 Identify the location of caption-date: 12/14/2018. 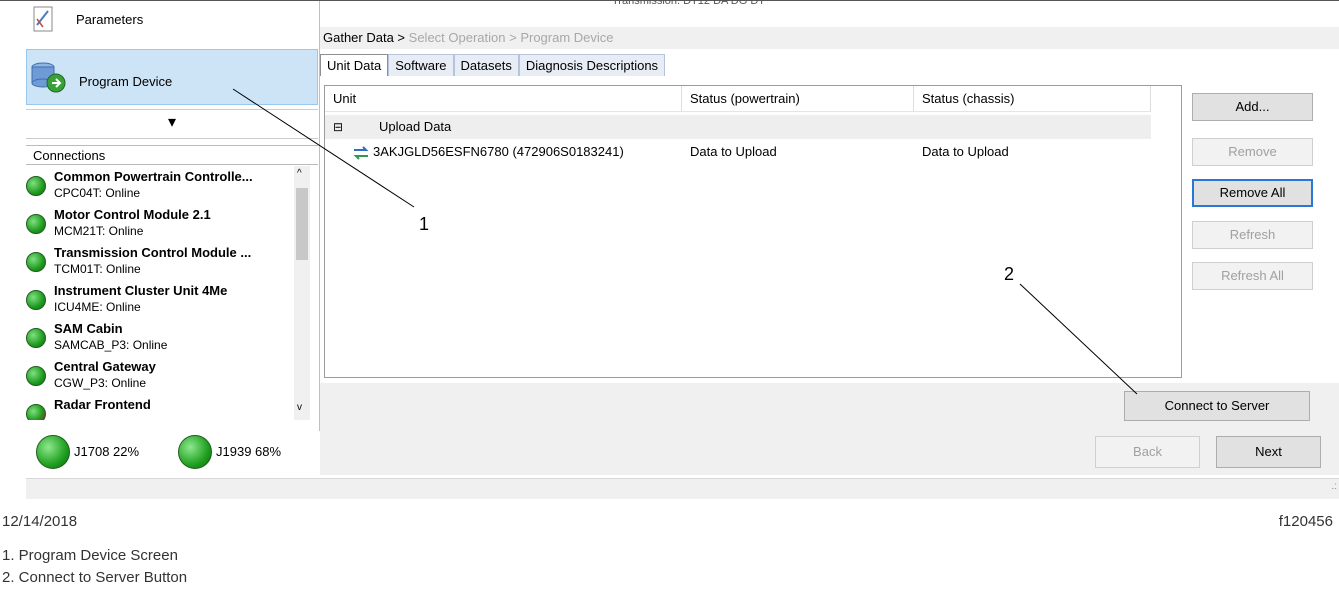
(40, 521).